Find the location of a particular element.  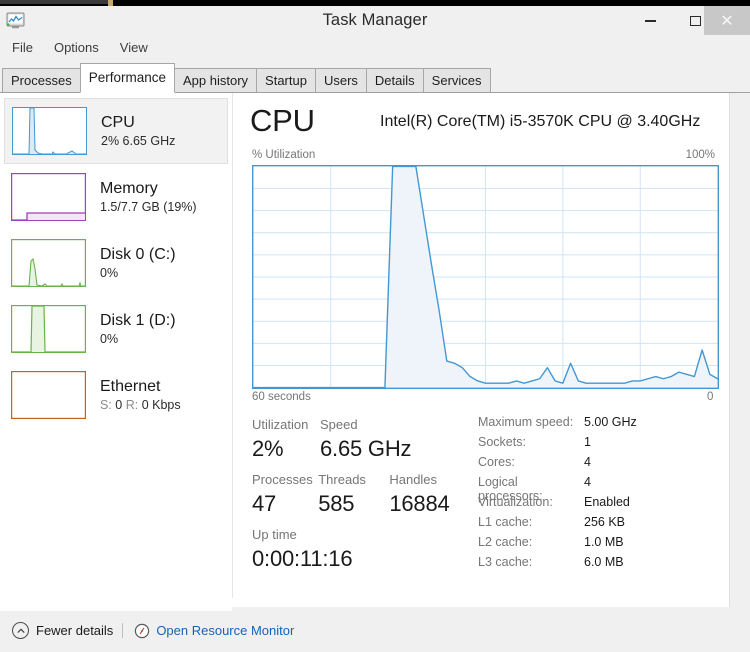

close-button: ✕ is located at coordinates (727, 20).